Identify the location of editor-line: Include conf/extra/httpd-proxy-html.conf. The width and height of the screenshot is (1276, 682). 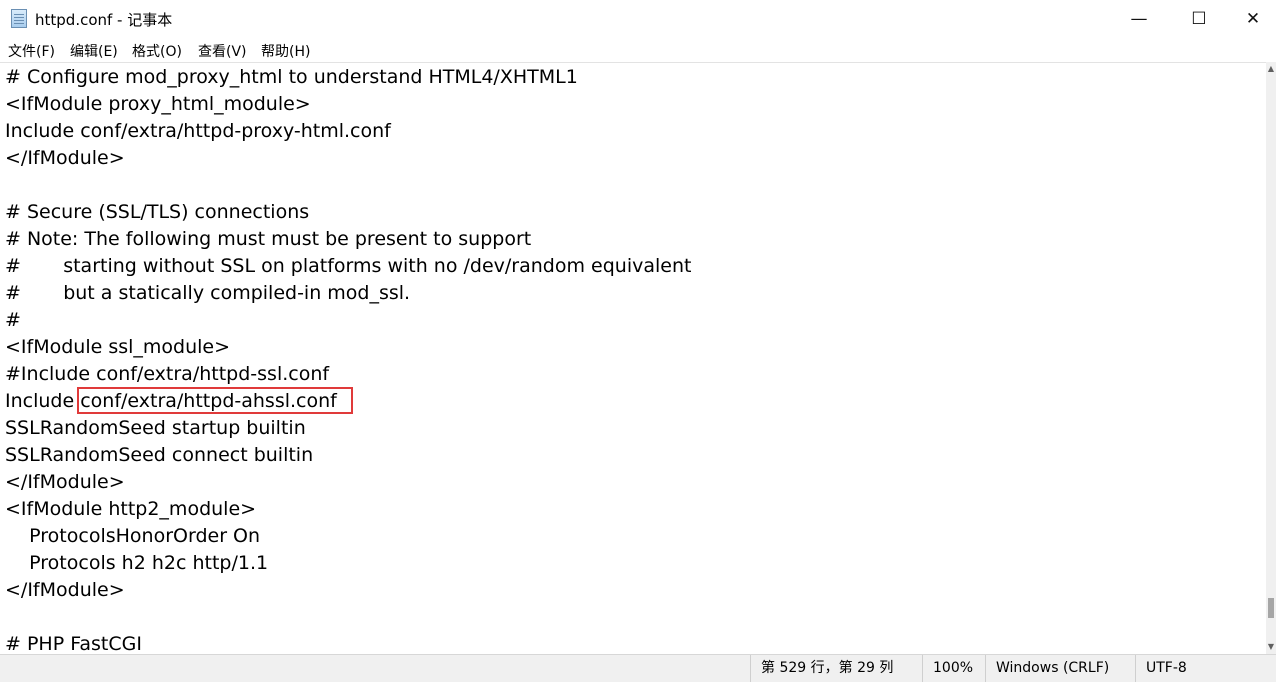
(198, 131).